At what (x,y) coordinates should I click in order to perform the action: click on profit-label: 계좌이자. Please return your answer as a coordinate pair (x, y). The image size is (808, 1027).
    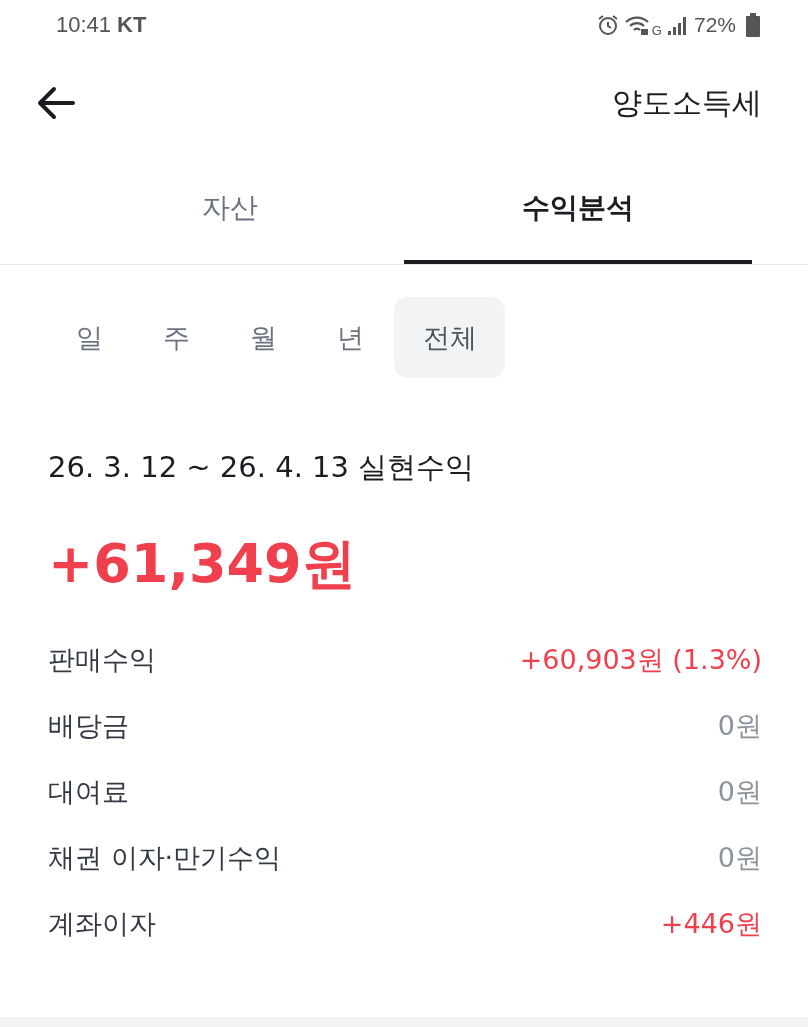
    Looking at the image, I should click on (102, 924).